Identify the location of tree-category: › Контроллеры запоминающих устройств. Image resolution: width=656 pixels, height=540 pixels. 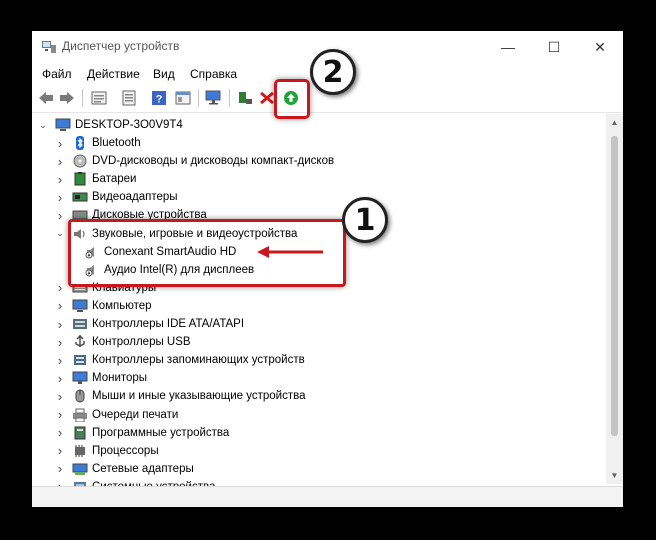
(179, 360).